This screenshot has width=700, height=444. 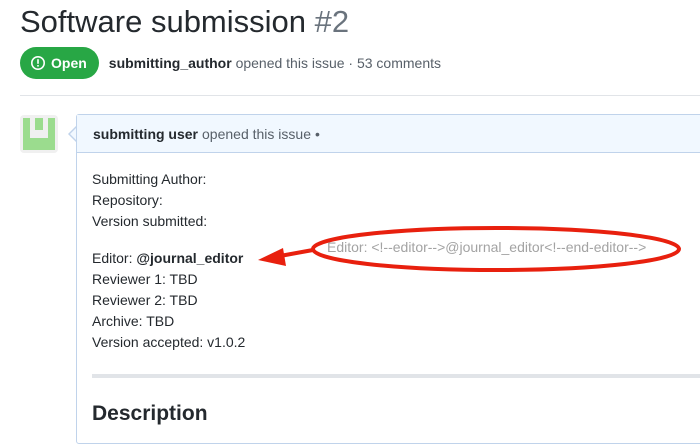 What do you see at coordinates (127, 200) in the screenshot?
I see `repository-field: Repository:` at bounding box center [127, 200].